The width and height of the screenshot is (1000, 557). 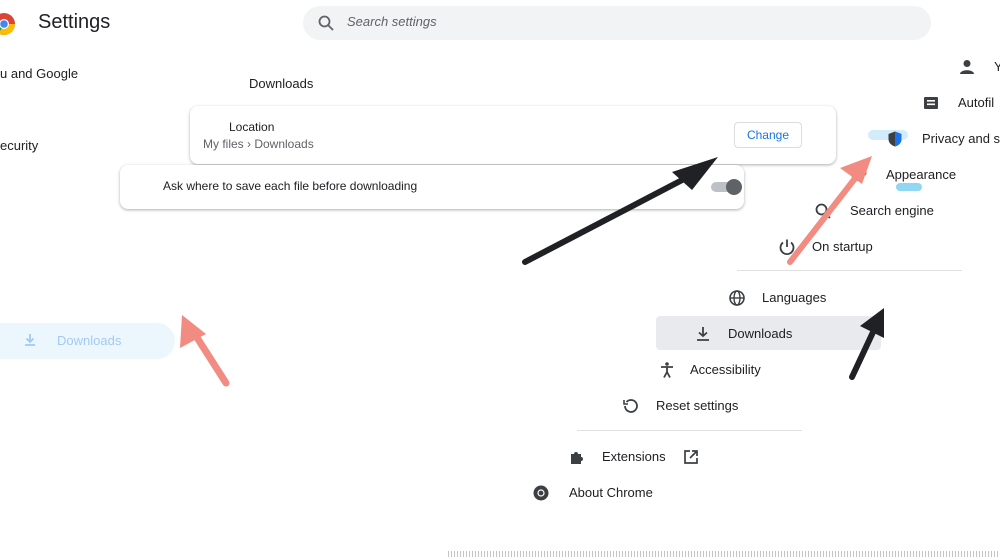 I want to click on menu-item-appearance: Appearance, so click(x=915, y=175).